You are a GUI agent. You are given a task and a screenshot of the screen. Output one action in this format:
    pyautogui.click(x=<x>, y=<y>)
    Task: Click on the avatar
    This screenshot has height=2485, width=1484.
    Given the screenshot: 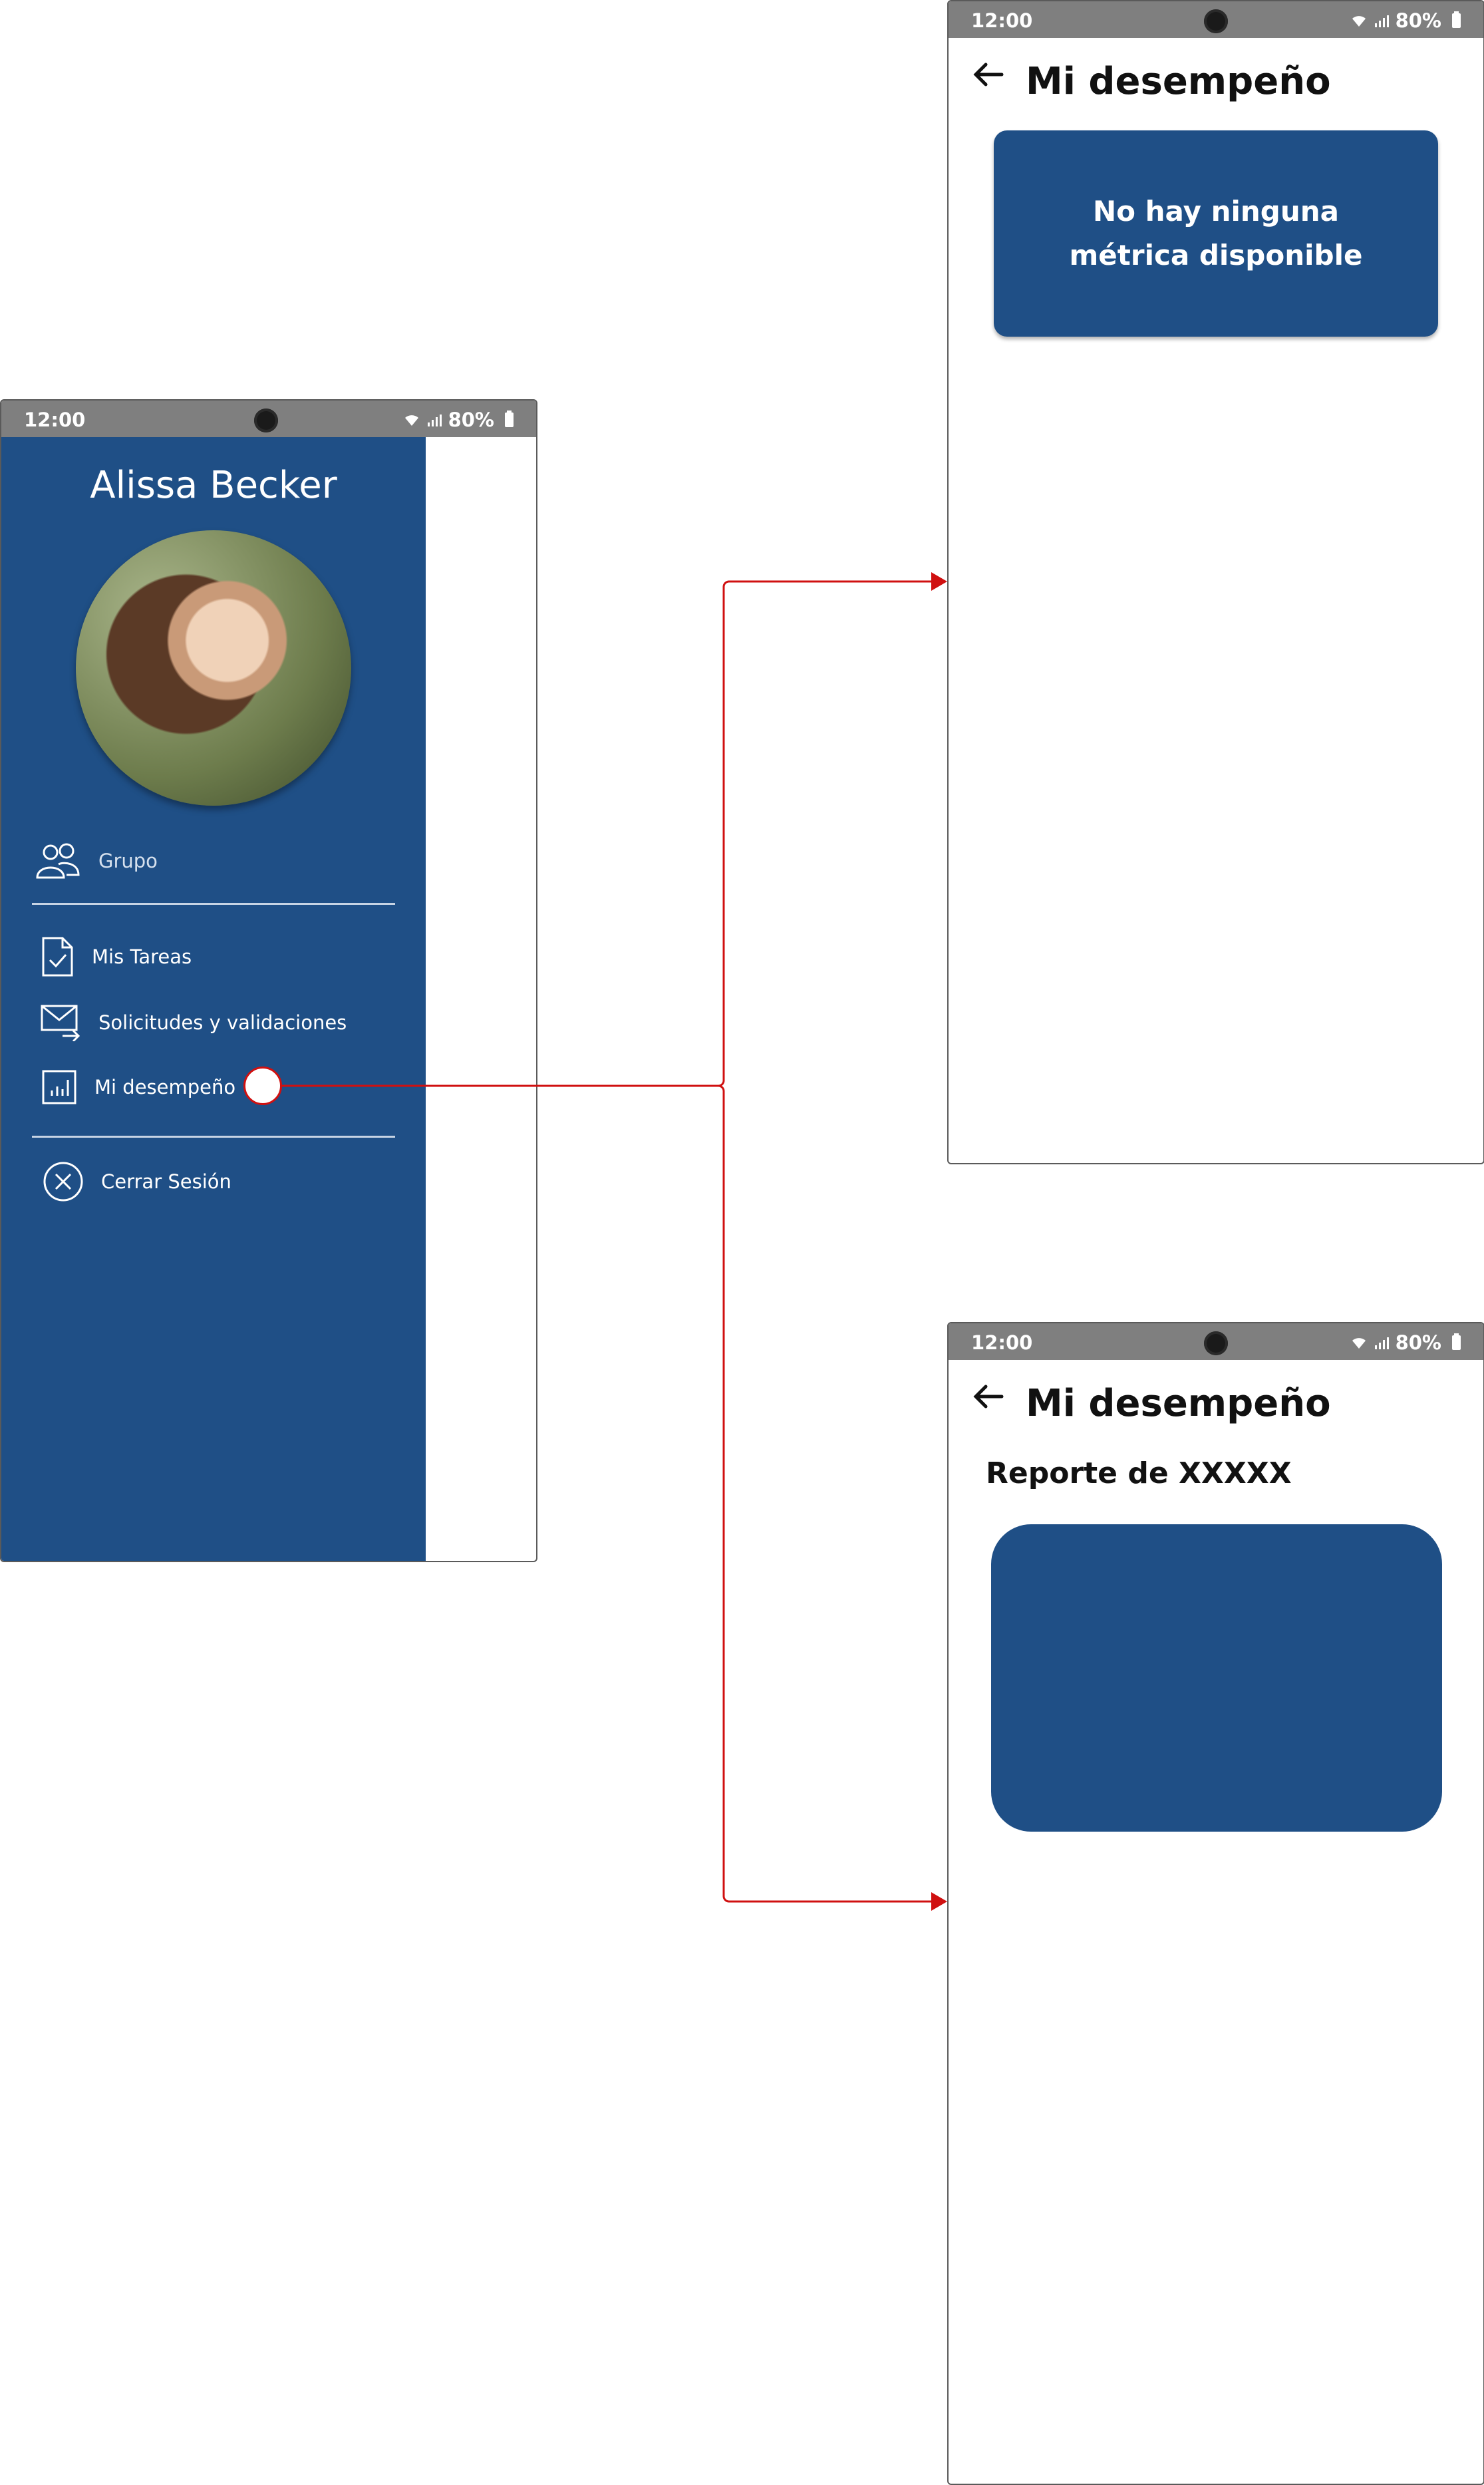 What is the action you would take?
    pyautogui.click(x=213, y=668)
    